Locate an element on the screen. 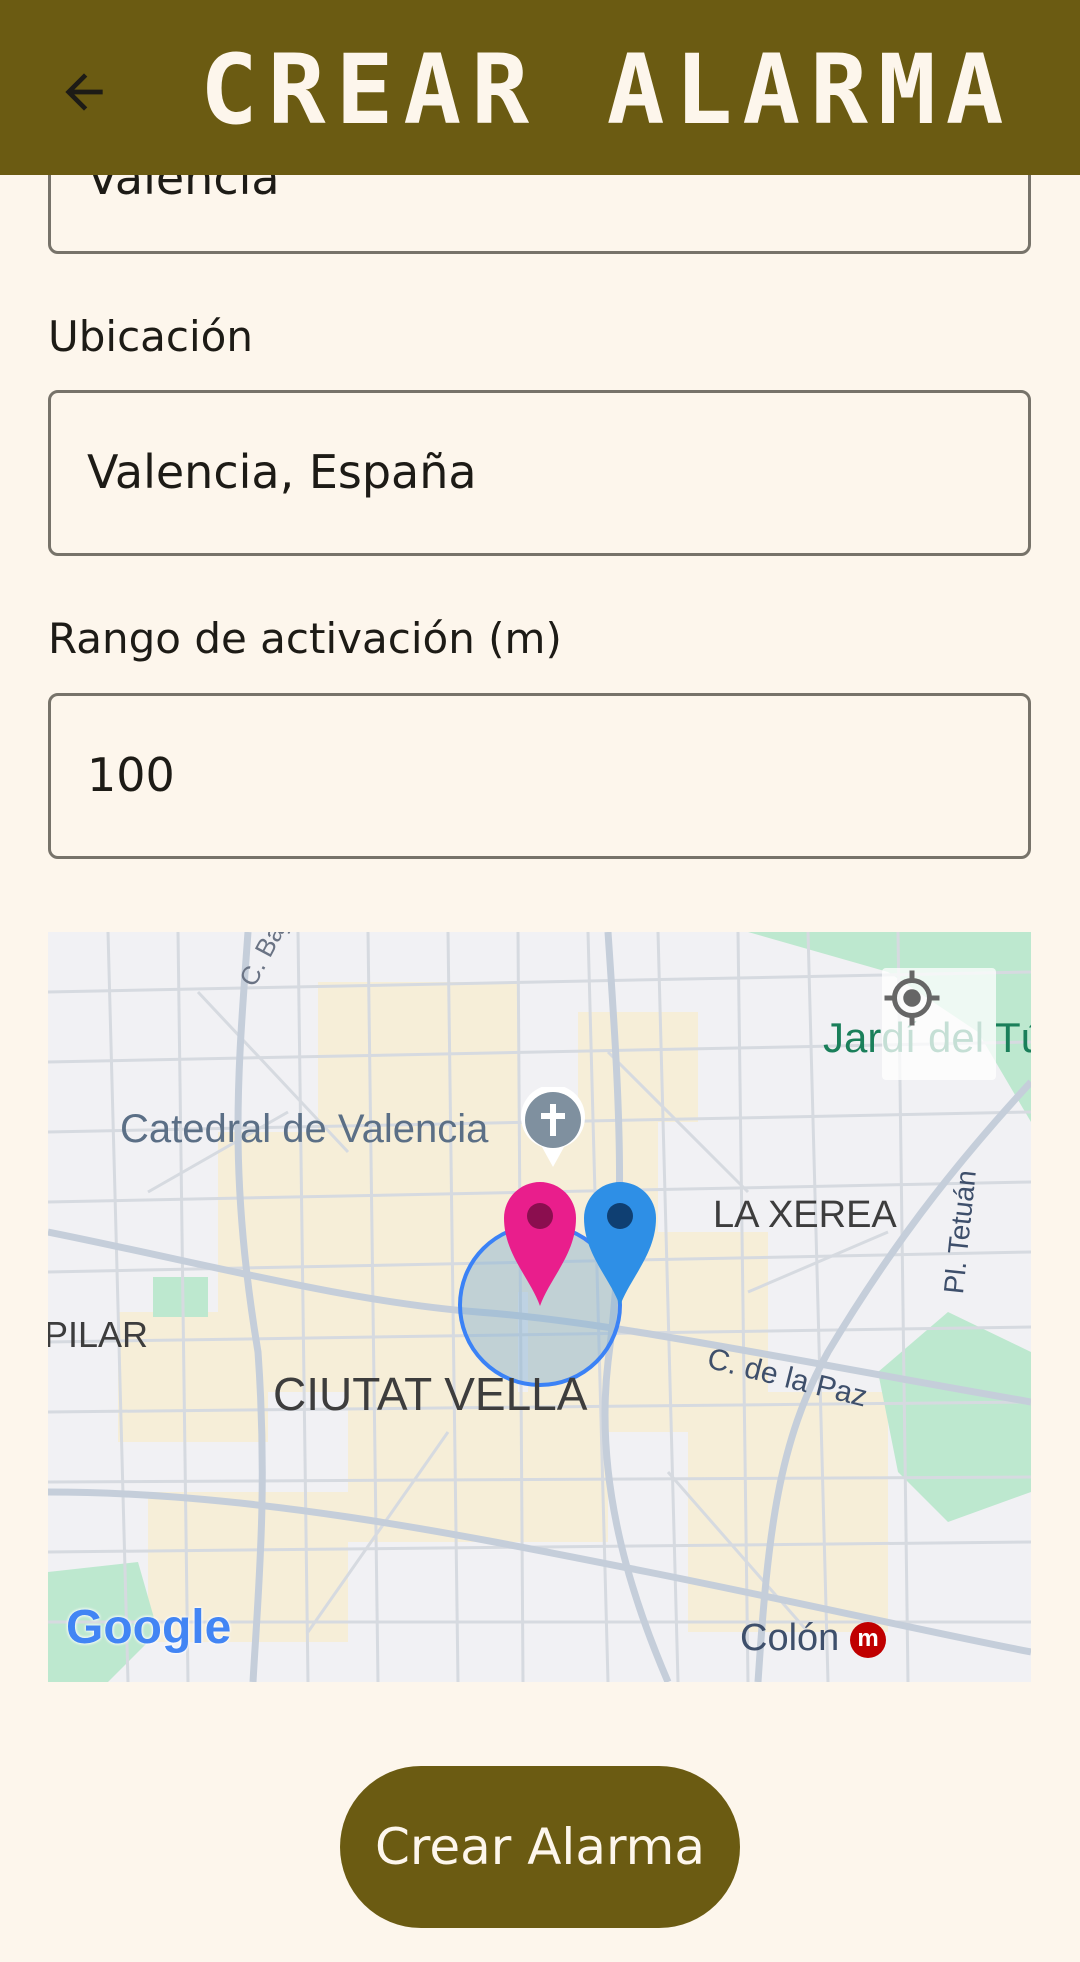  cathedral-pin-icon is located at coordinates (553, 1128).